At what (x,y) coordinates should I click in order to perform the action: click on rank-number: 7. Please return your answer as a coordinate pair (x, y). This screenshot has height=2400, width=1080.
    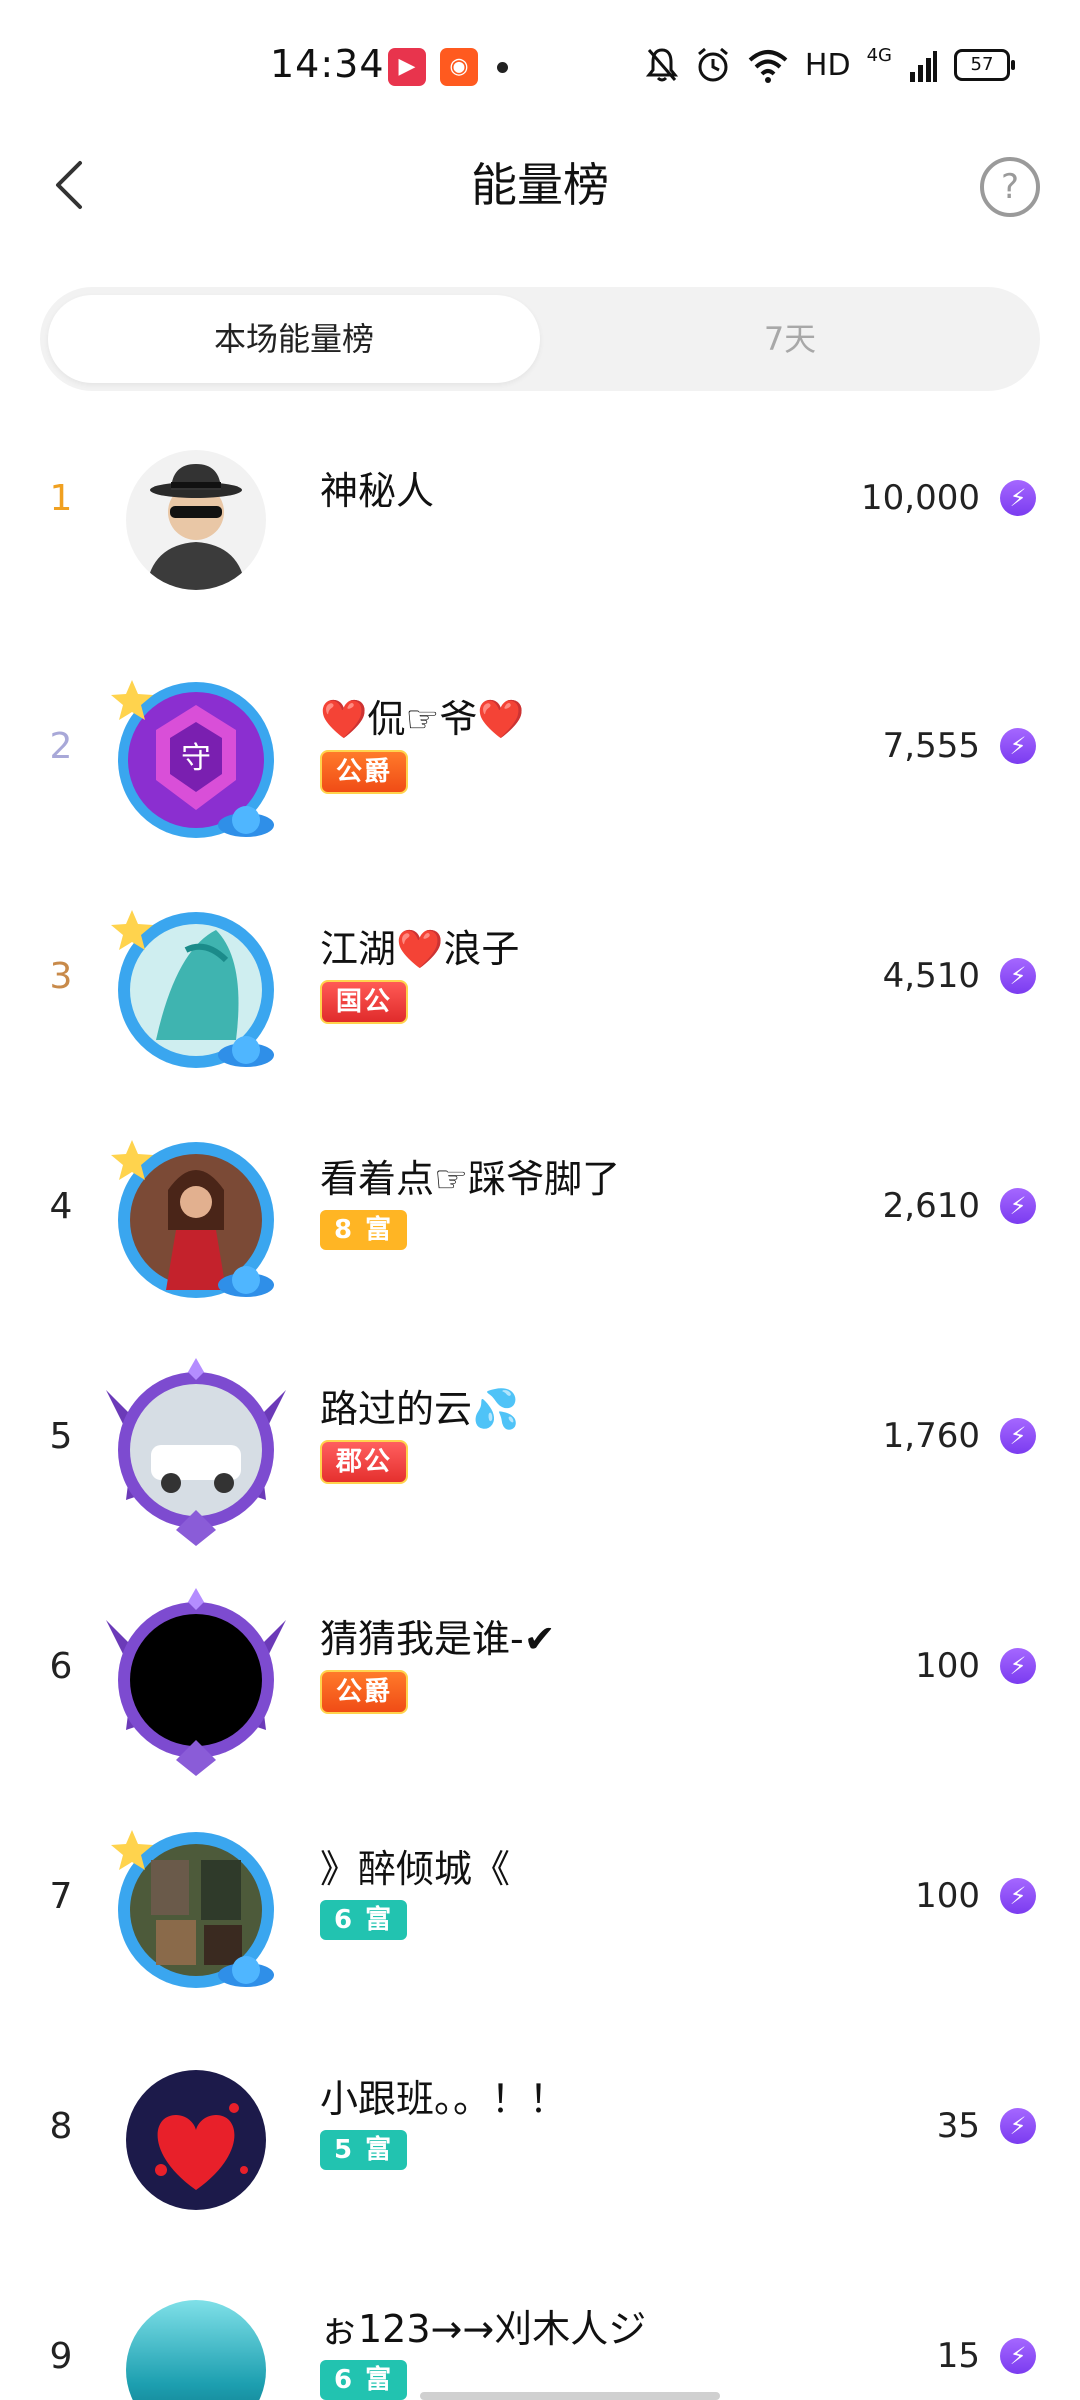
    Looking at the image, I should click on (61, 1896).